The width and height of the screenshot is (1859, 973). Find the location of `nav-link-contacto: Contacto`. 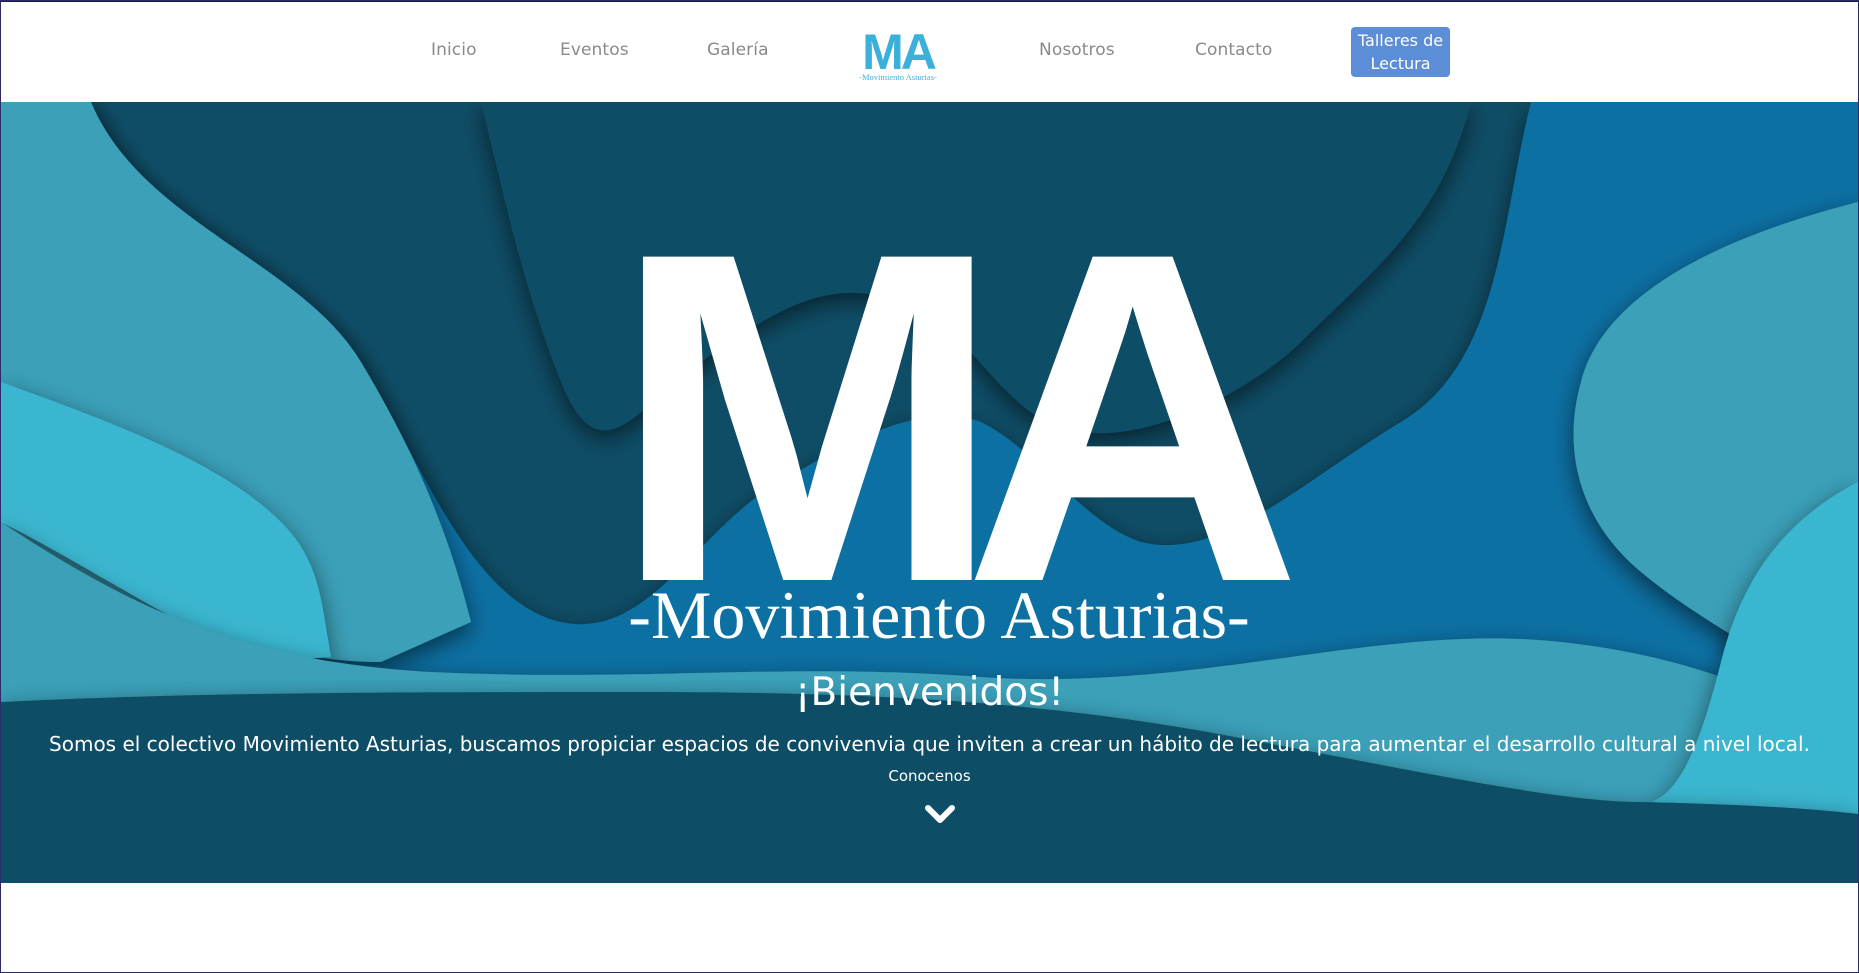

nav-link-contacto: Contacto is located at coordinates (1233, 50).